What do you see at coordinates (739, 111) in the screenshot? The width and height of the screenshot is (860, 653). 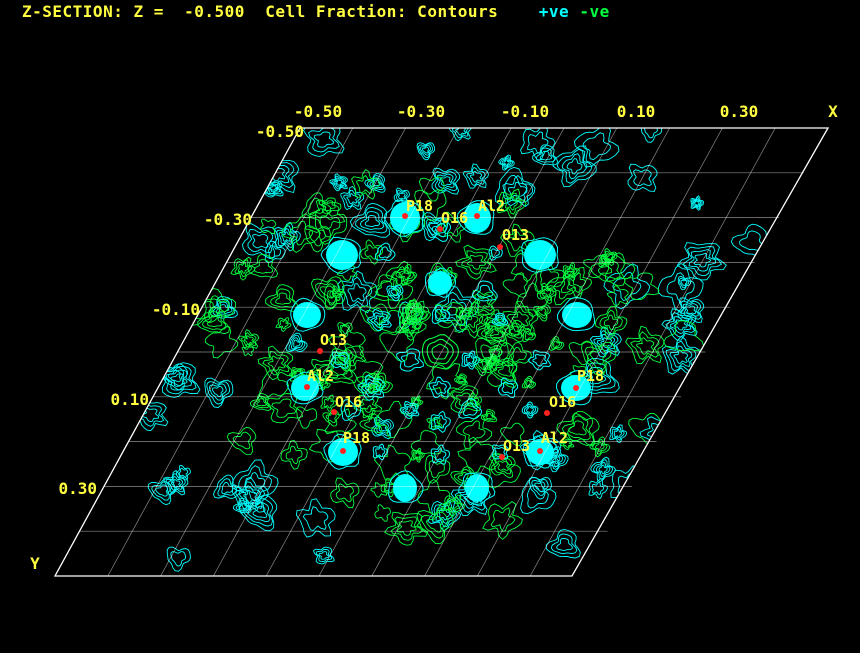 I see `x-tick-label: 0.30` at bounding box center [739, 111].